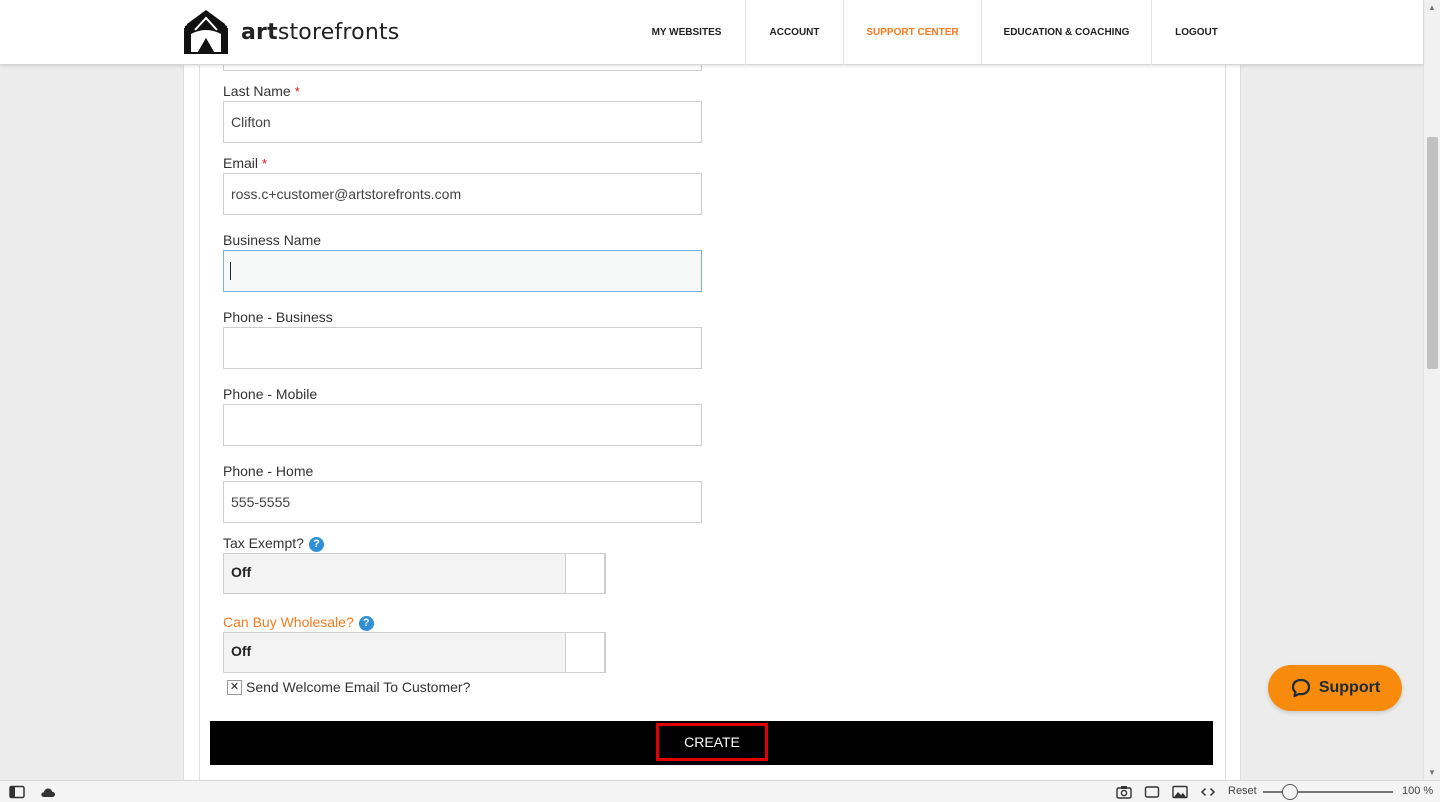 This screenshot has width=1440, height=802. Describe the element at coordinates (462, 271) in the screenshot. I see `business-name-input` at that location.